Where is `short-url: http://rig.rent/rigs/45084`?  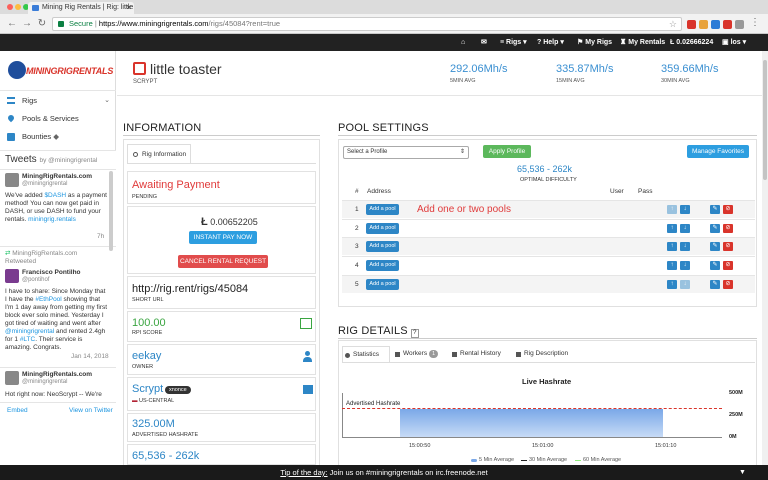
short-url: http://rig.rent/rigs/45084 is located at coordinates (190, 289).